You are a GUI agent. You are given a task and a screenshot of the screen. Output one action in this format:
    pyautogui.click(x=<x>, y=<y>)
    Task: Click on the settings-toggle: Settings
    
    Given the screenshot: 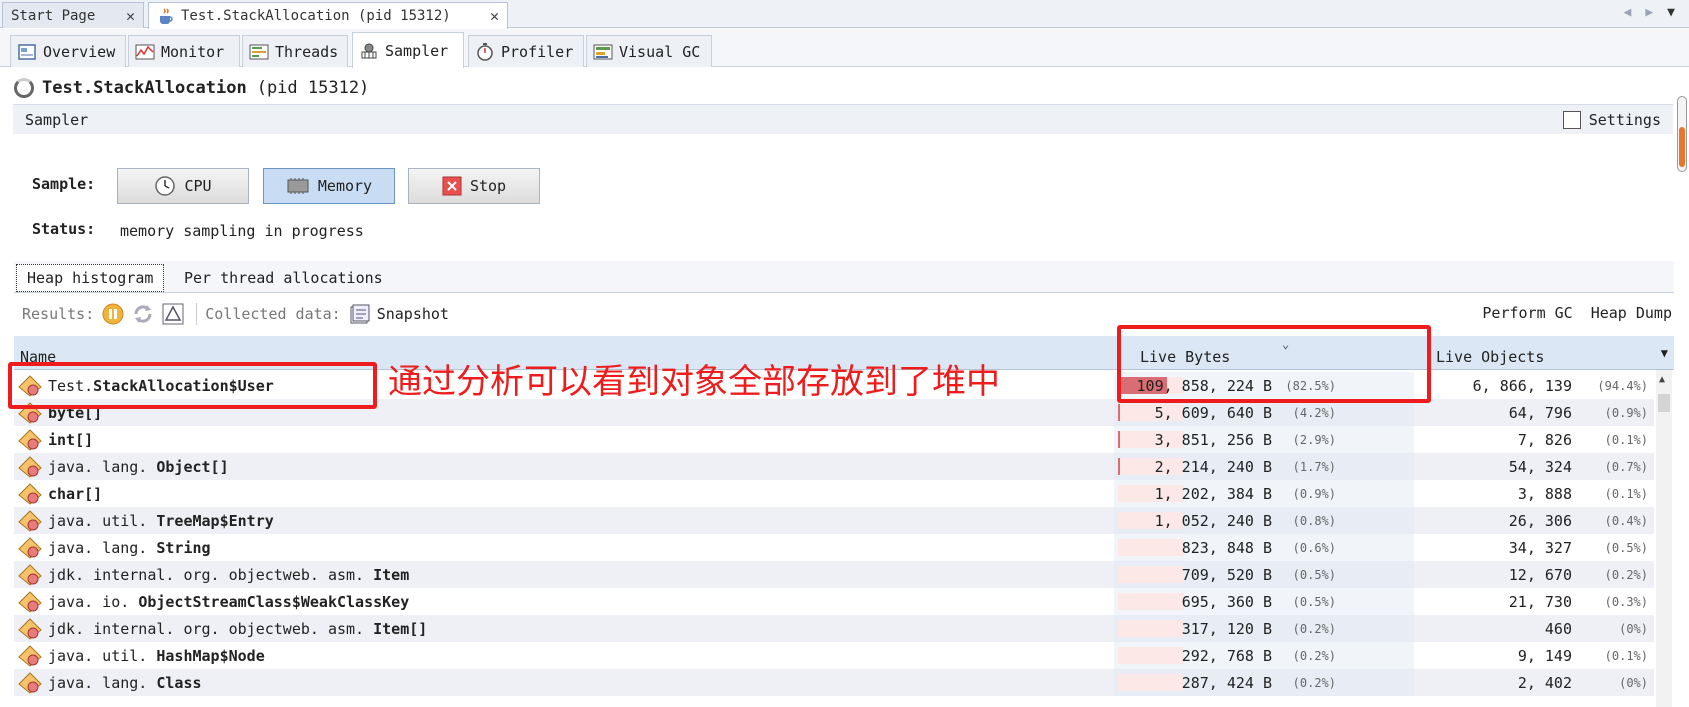 What is the action you would take?
    pyautogui.click(x=1611, y=120)
    